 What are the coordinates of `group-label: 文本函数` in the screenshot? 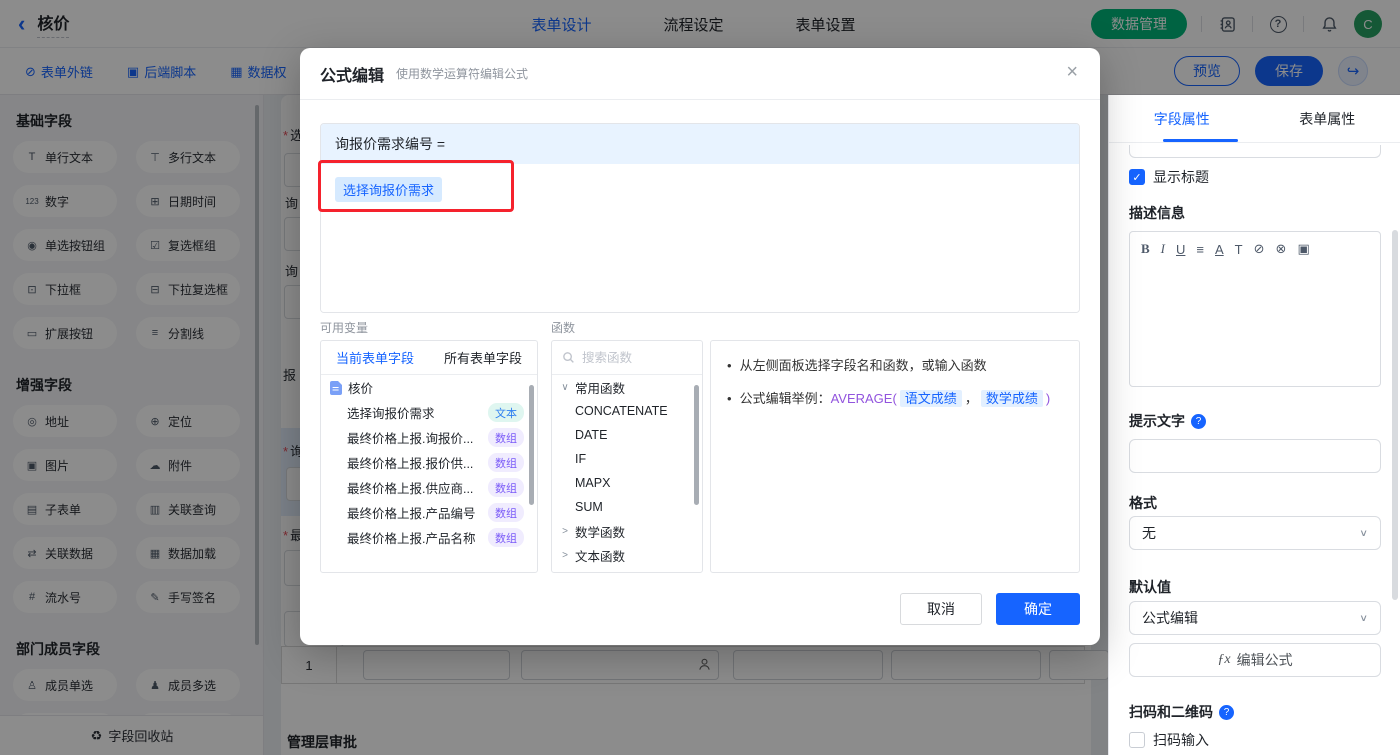 It's located at (600, 556).